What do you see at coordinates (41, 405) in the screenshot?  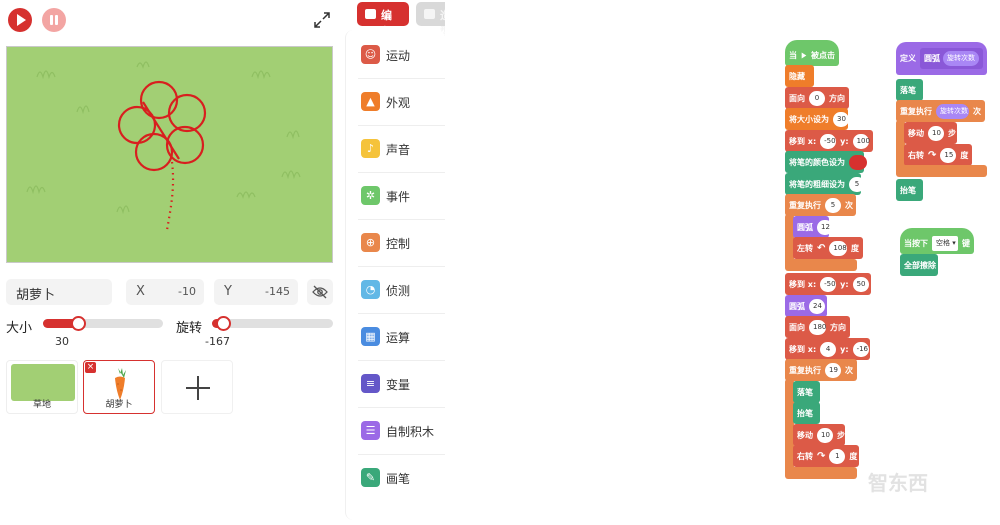 I see `sprite-card-name: 草地` at bounding box center [41, 405].